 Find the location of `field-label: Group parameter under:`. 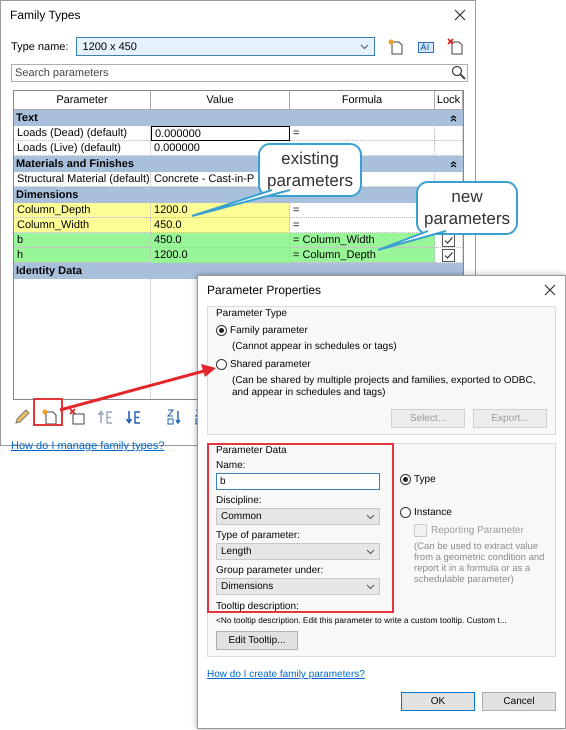

field-label: Group parameter under: is located at coordinates (270, 570).